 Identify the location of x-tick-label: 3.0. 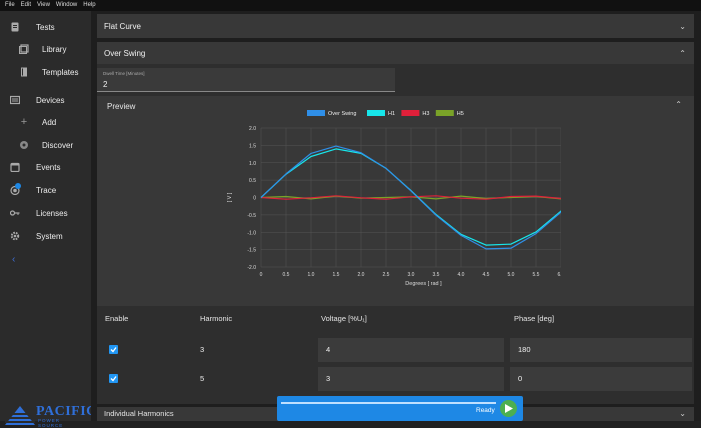
(411, 275).